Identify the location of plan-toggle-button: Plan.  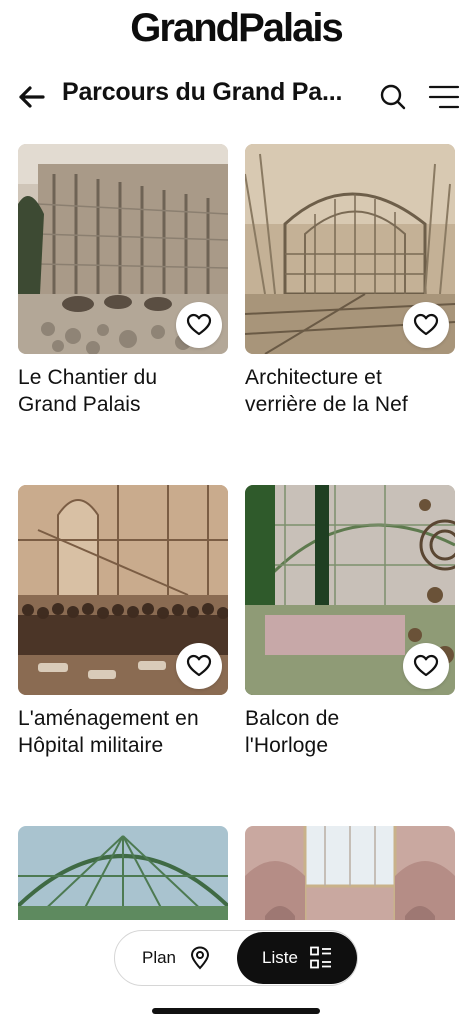
(176, 958).